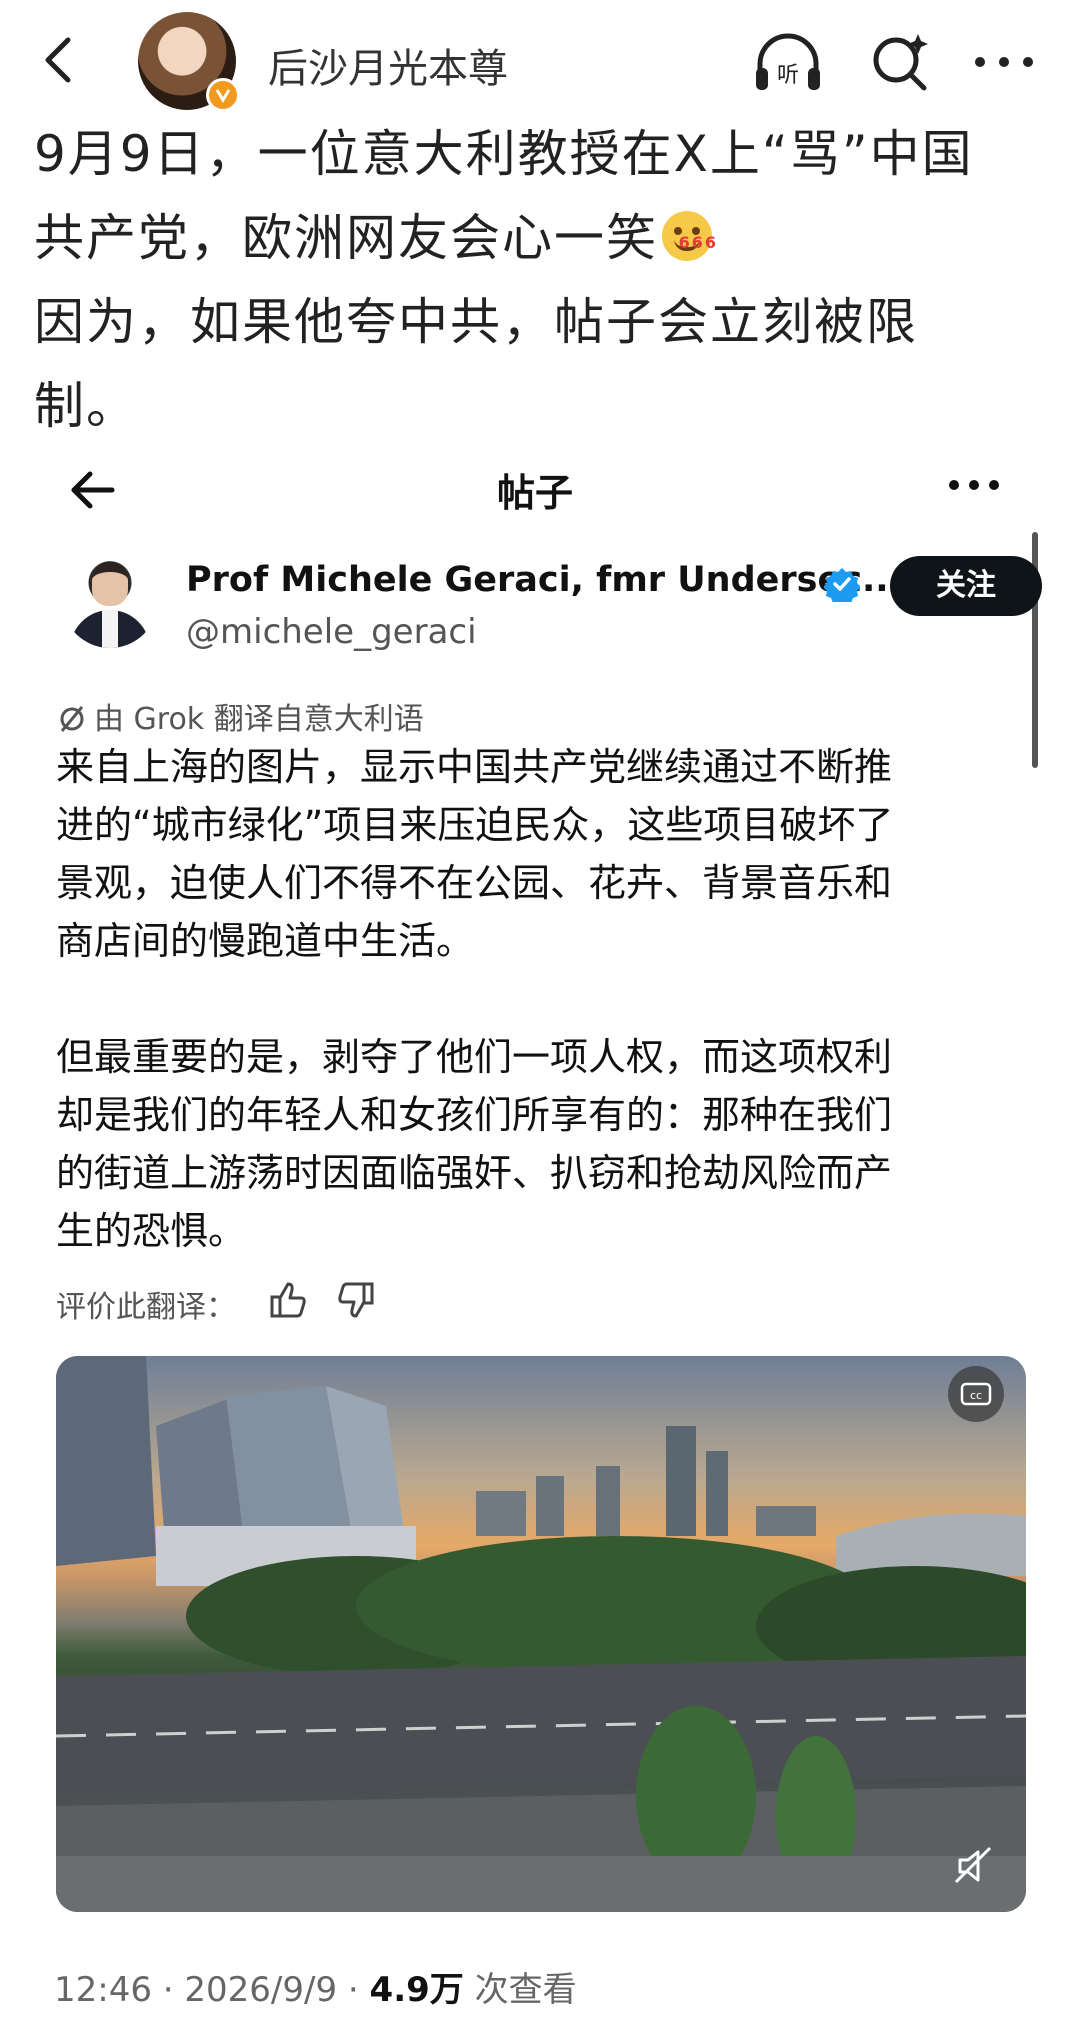  I want to click on translation-note: 由 Grok 翻译自意大利语, so click(241, 716).